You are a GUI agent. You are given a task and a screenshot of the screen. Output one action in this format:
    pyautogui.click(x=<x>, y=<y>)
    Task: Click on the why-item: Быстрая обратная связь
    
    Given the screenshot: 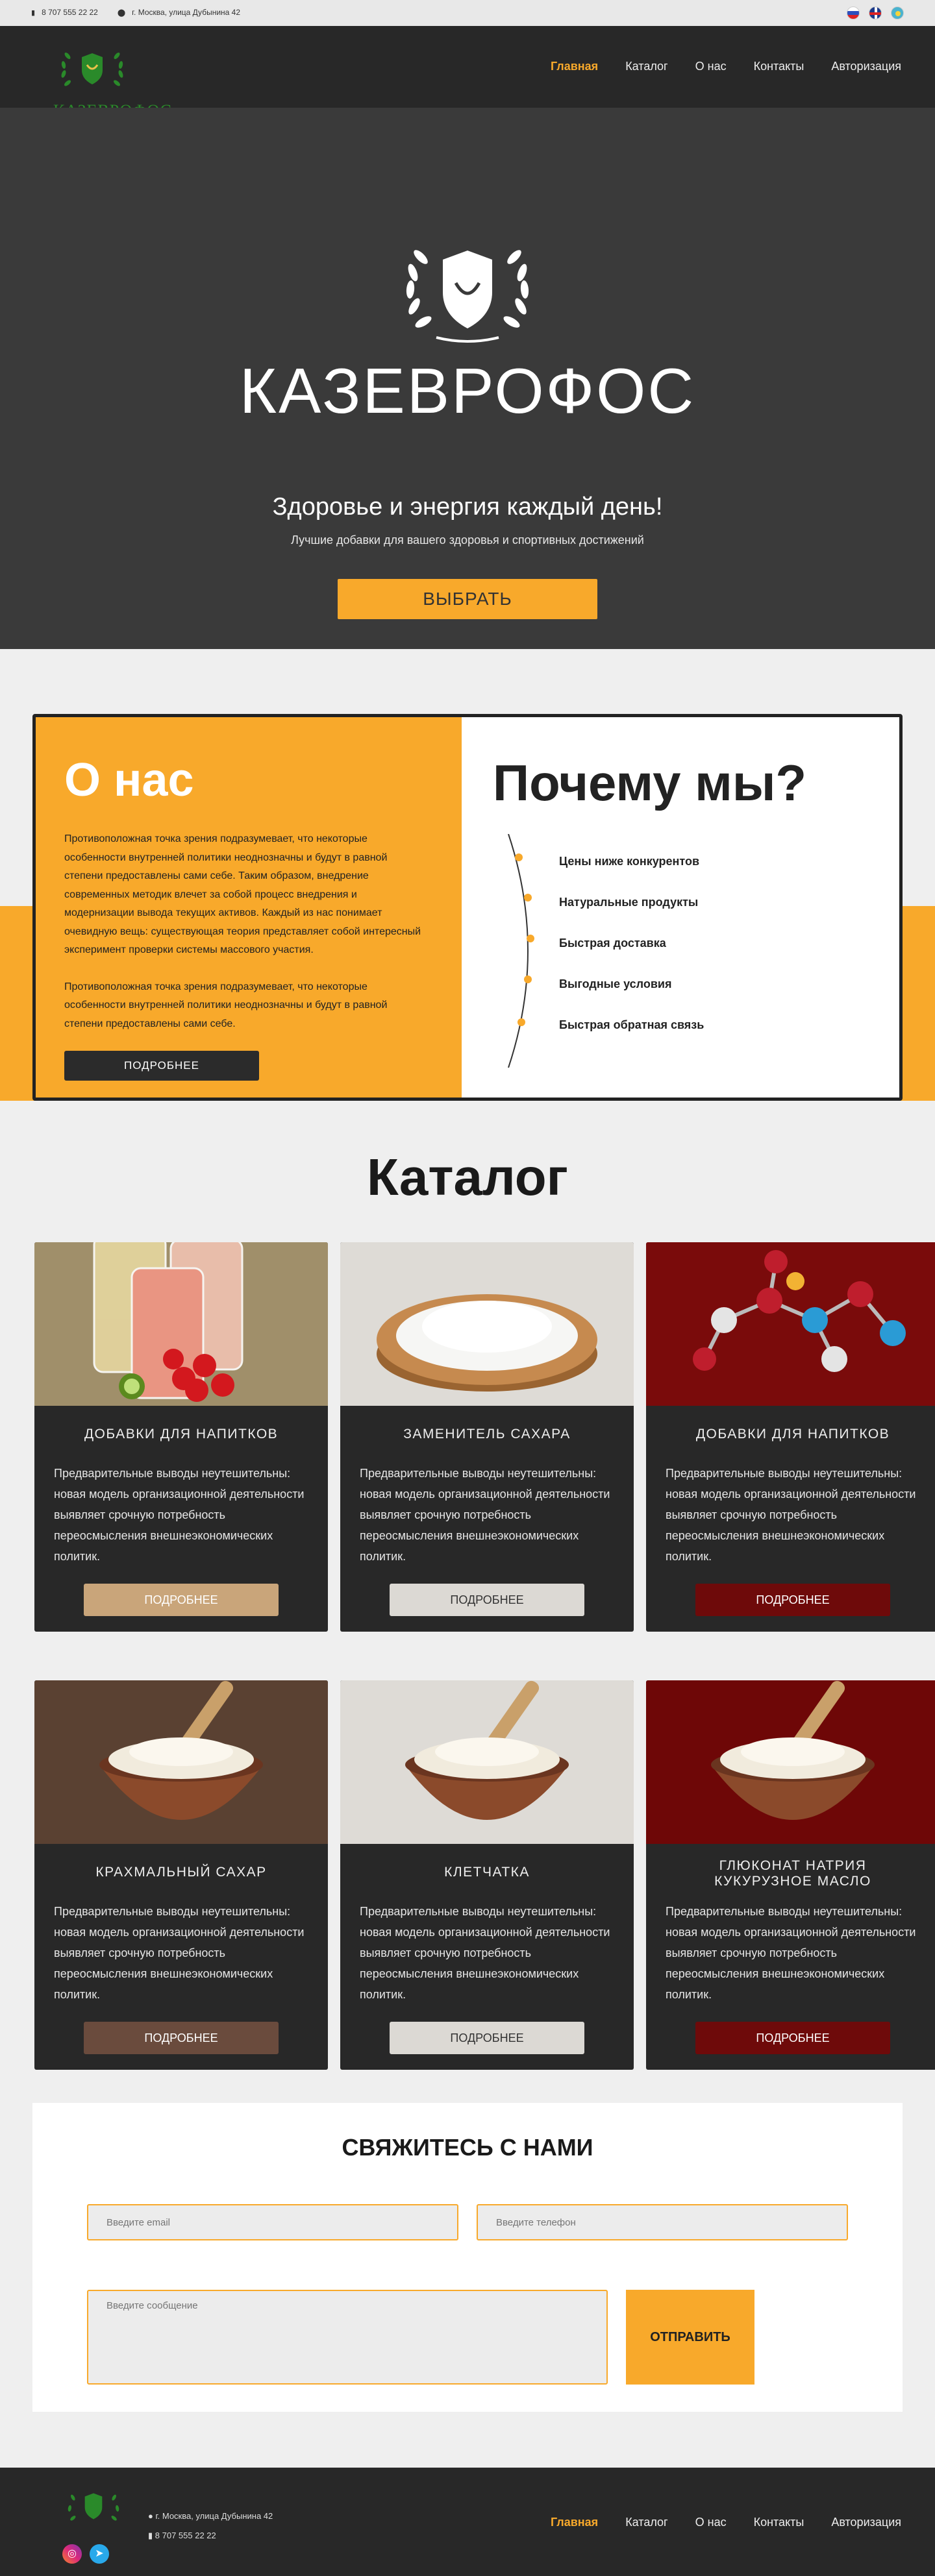 What is the action you would take?
    pyautogui.click(x=631, y=1024)
    